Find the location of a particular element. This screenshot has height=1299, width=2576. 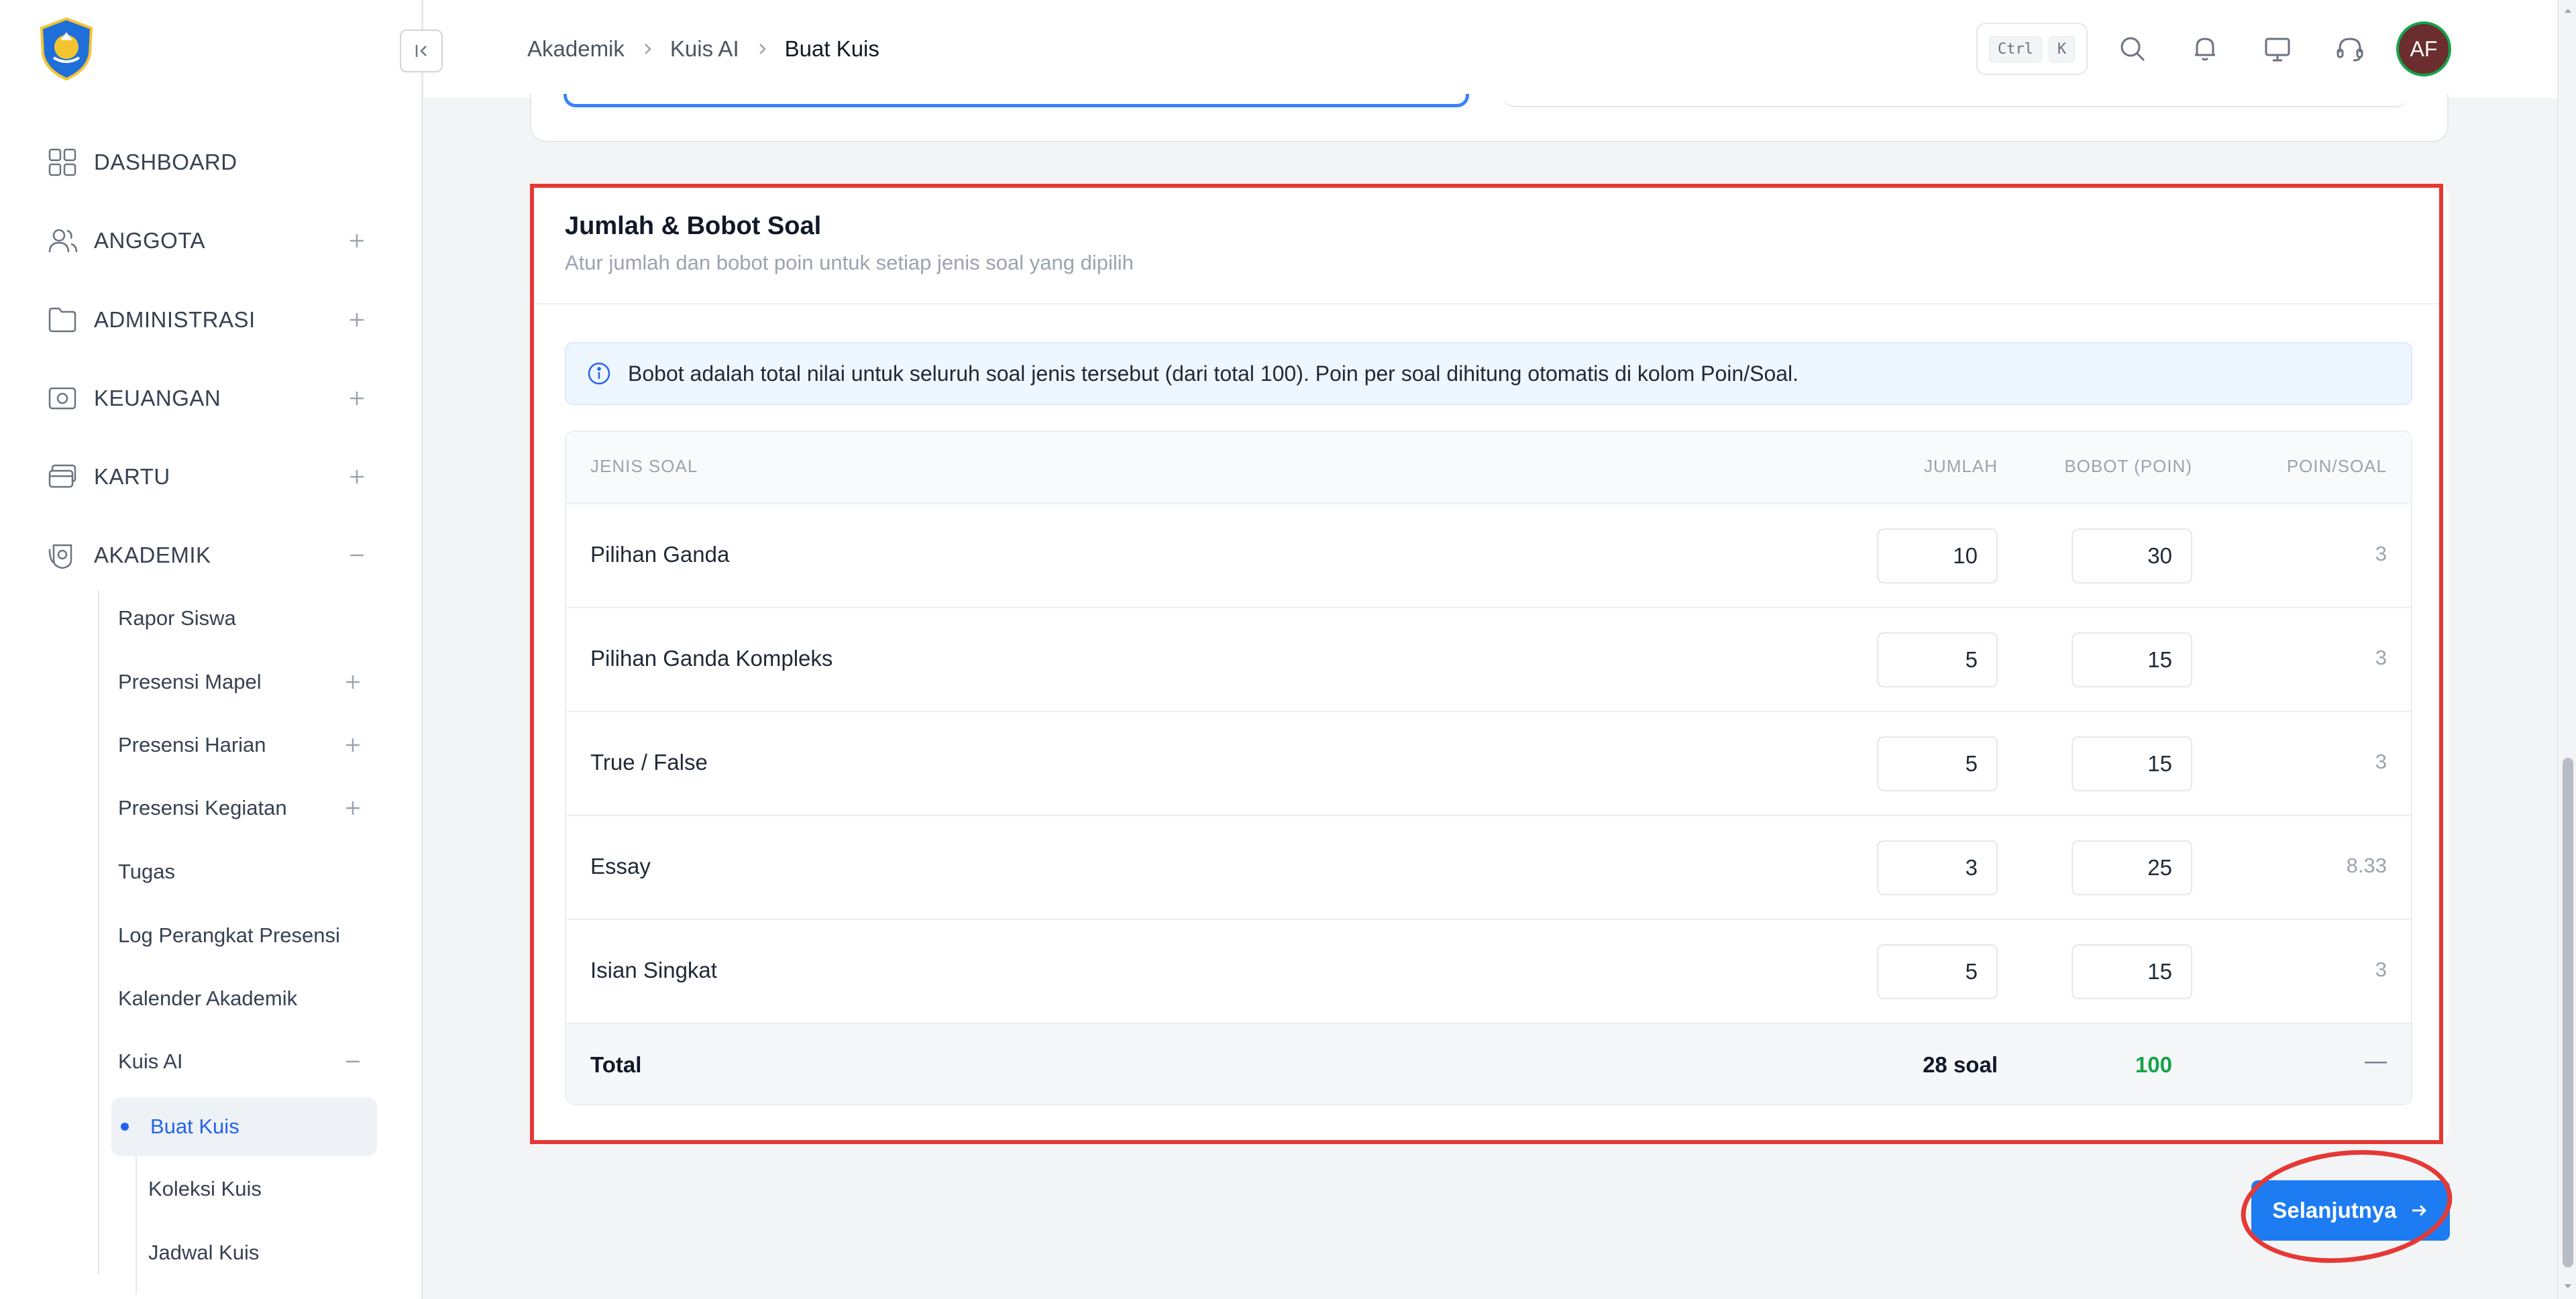

collapse-left-icon is located at coordinates (421, 51).